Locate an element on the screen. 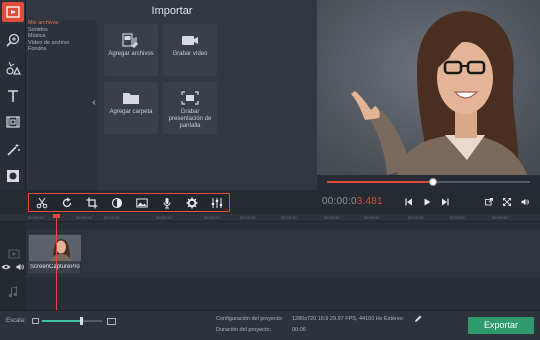 This screenshot has height=340, width=540. scale-label: Escala: is located at coordinates (16, 321).